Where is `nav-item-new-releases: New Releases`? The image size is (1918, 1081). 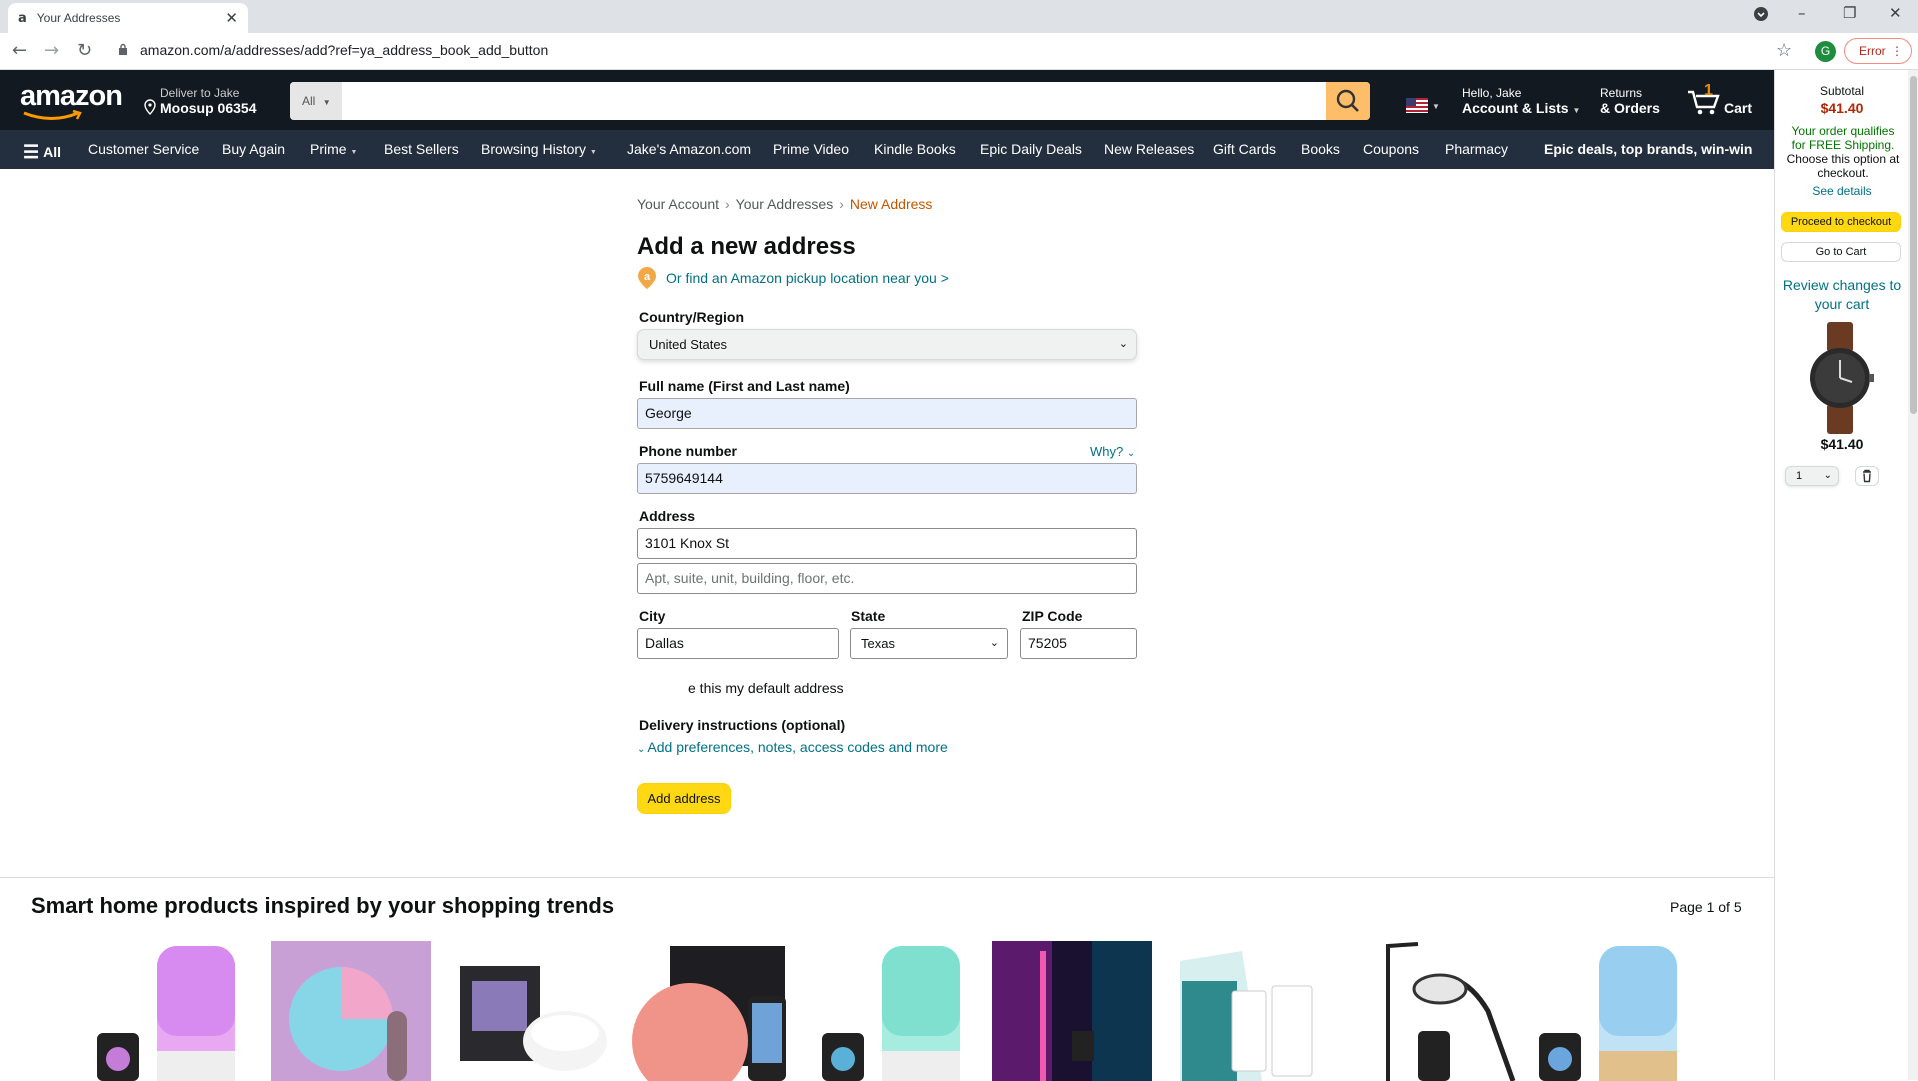
nav-item-new-releases: New Releases is located at coordinates (1149, 149).